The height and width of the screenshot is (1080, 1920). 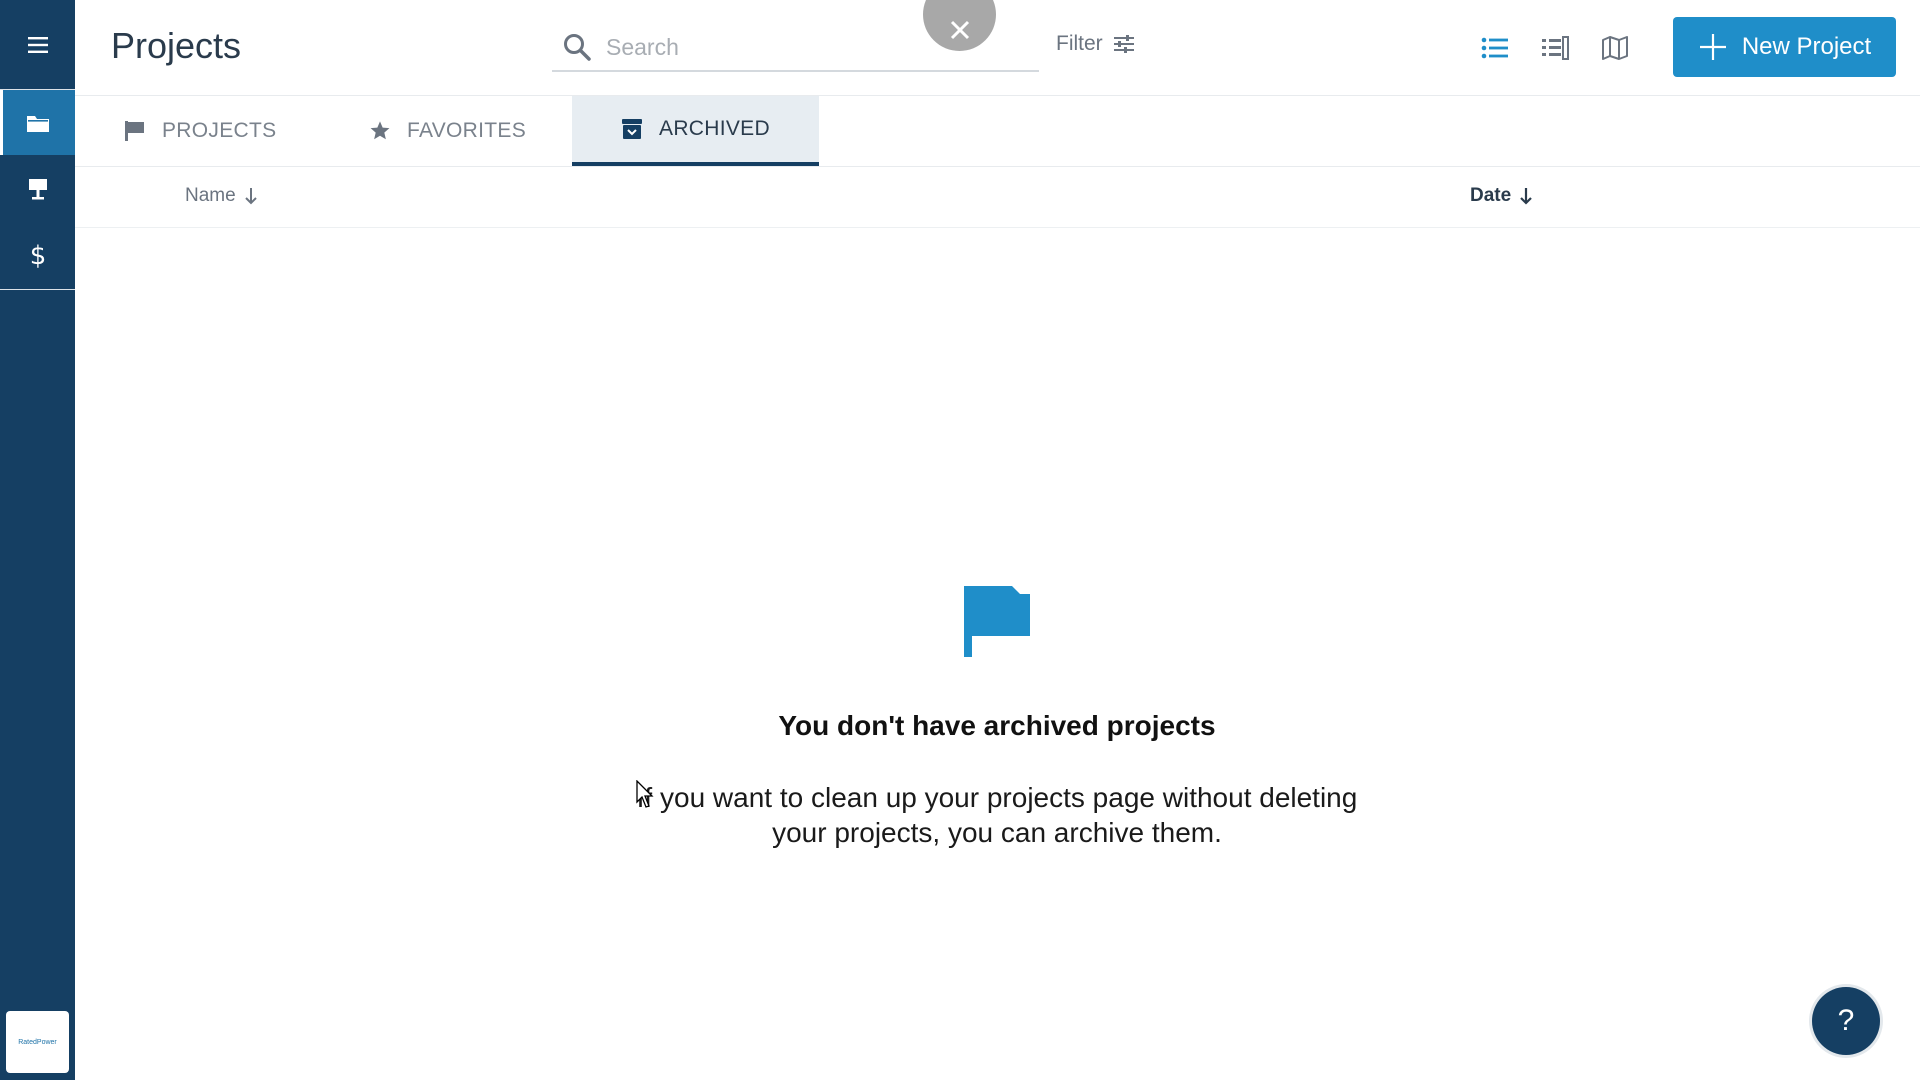 I want to click on help-button: ?, so click(x=1846, y=1021).